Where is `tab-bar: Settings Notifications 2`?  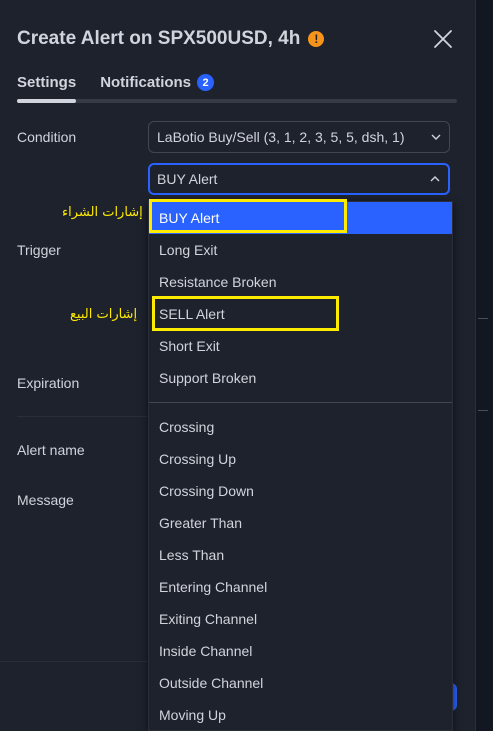 tab-bar: Settings Notifications 2 is located at coordinates (116, 82).